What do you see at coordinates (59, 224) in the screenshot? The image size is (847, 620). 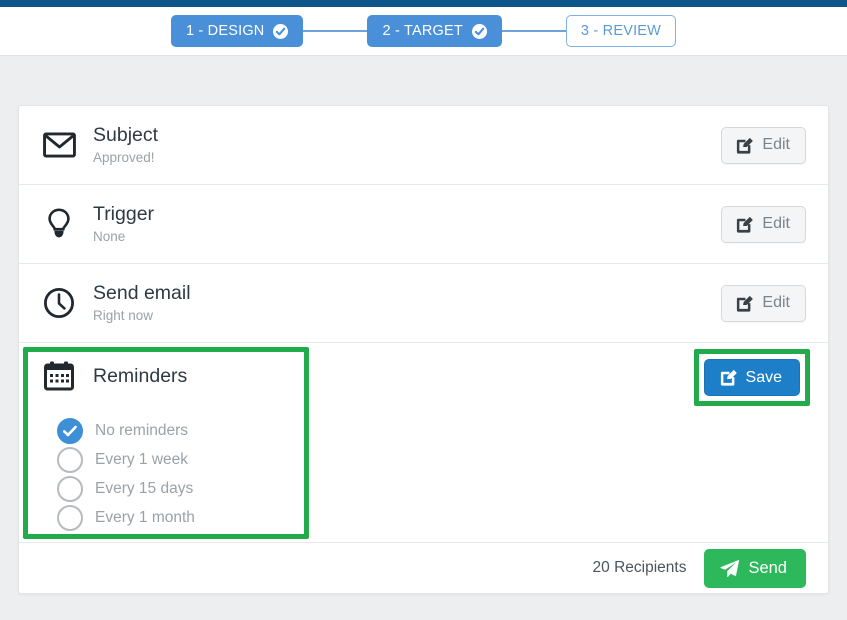 I see `lightbulb-icon` at bounding box center [59, 224].